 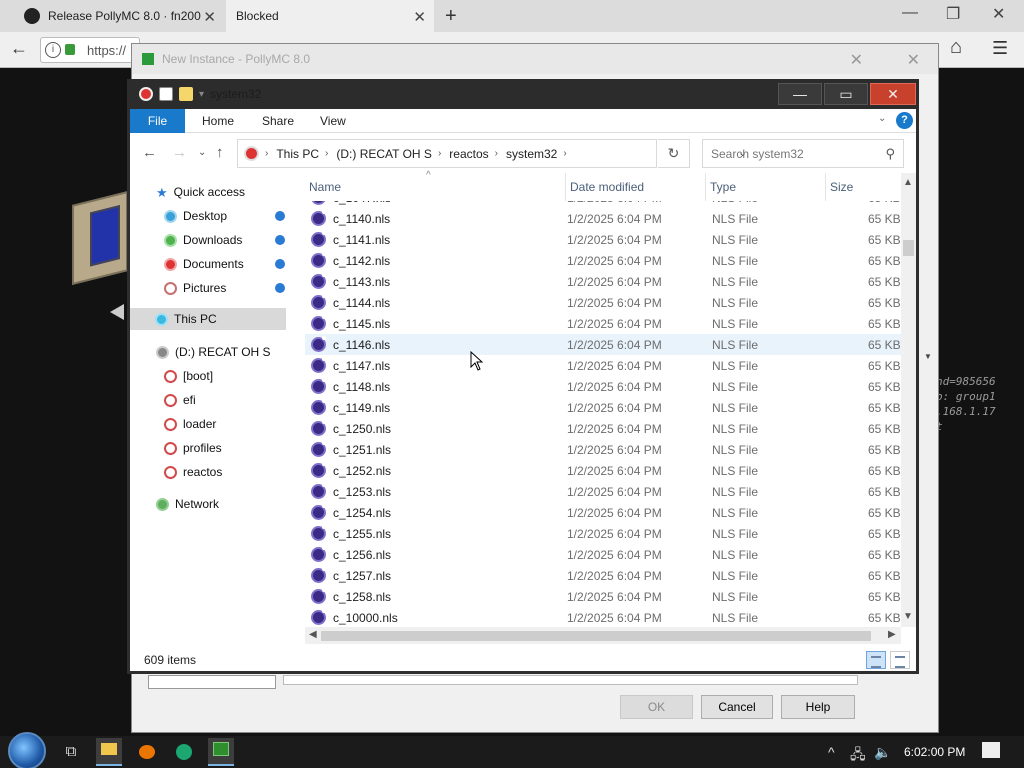 I want to click on search-input: Search system32 ⚲, so click(x=803, y=153).